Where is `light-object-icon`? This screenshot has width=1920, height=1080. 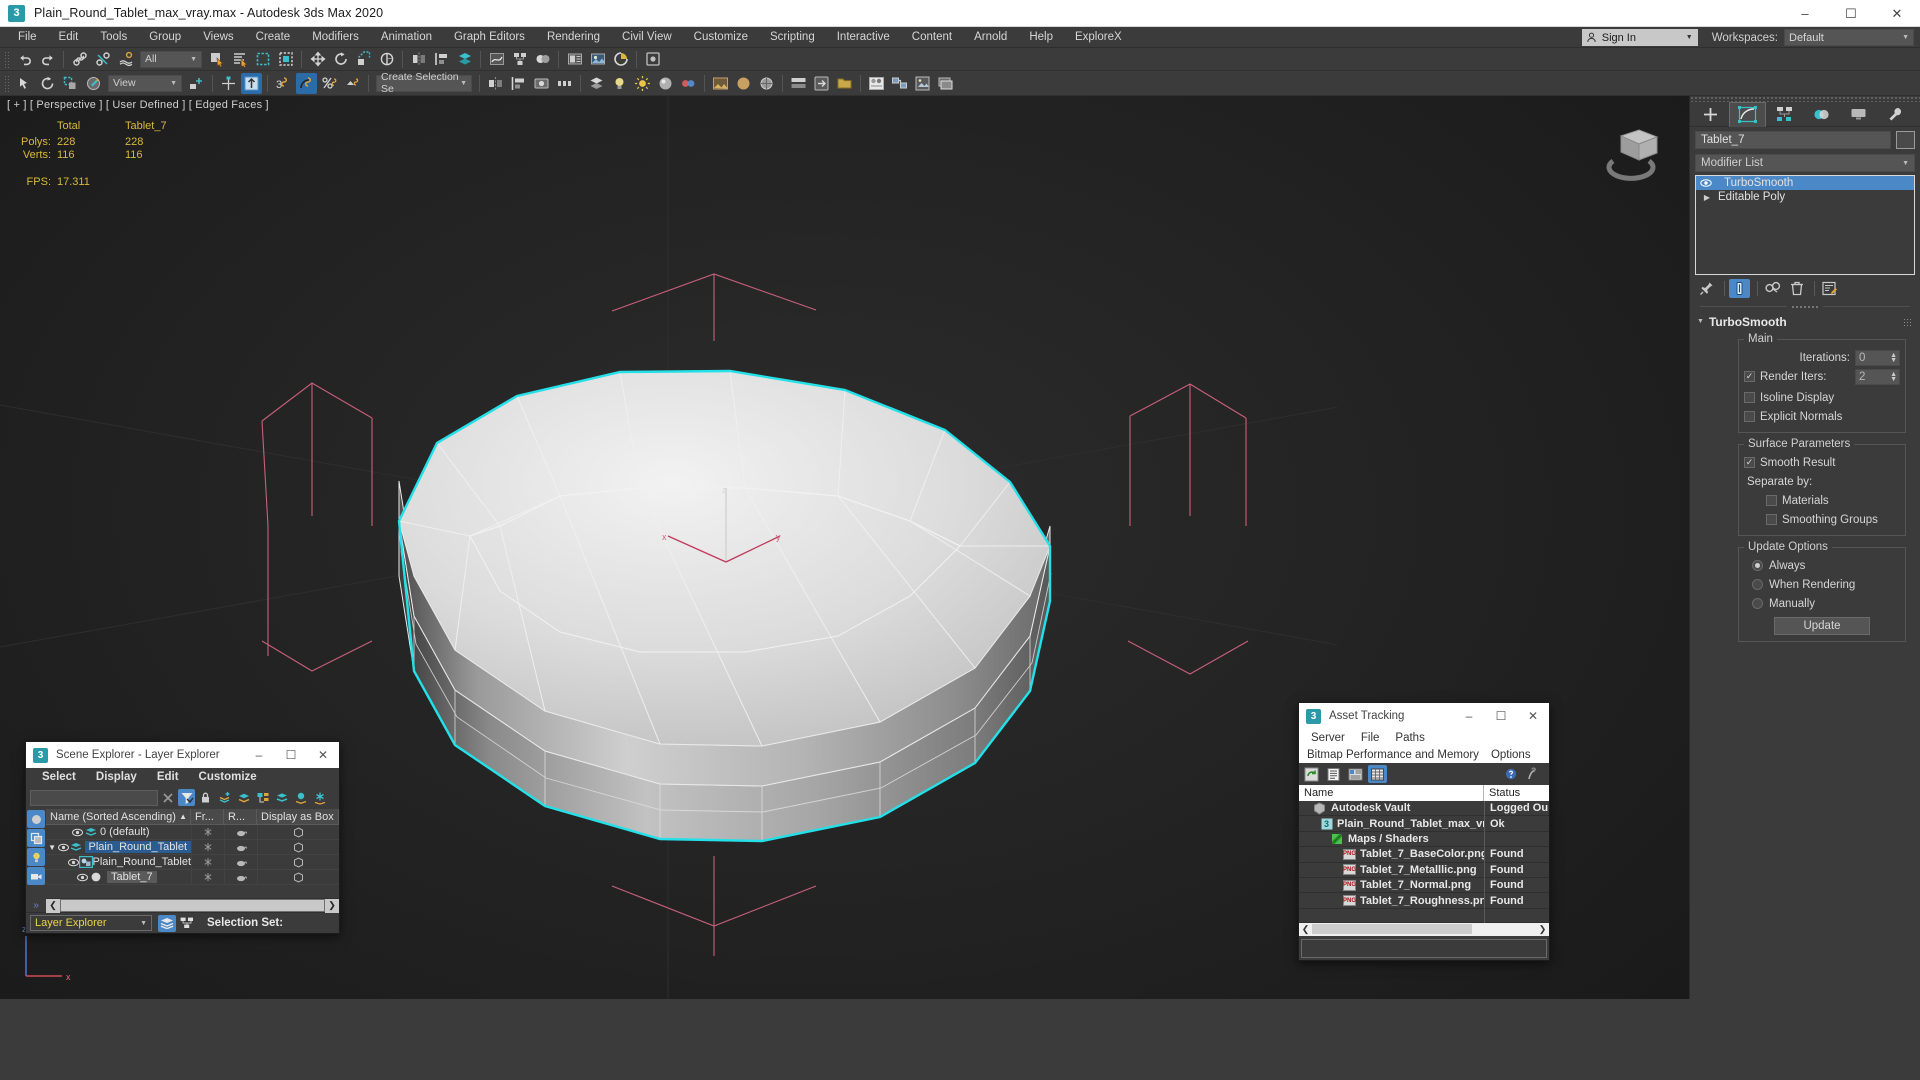
light-object-icon is located at coordinates (619, 83).